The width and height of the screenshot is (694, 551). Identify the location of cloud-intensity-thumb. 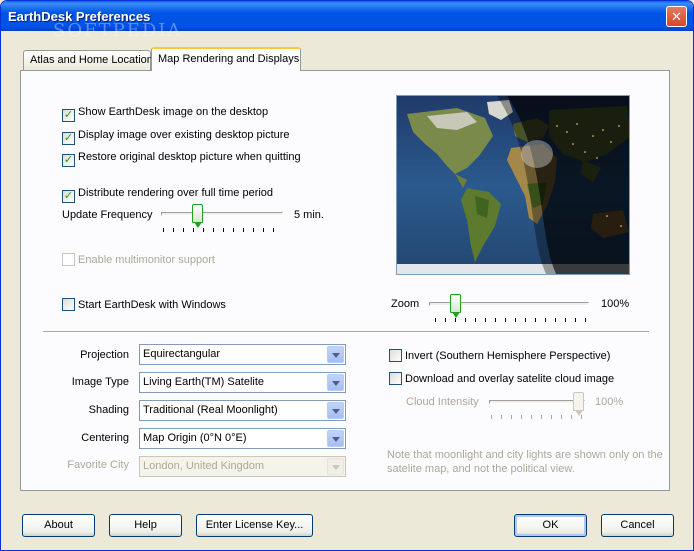
(578, 404).